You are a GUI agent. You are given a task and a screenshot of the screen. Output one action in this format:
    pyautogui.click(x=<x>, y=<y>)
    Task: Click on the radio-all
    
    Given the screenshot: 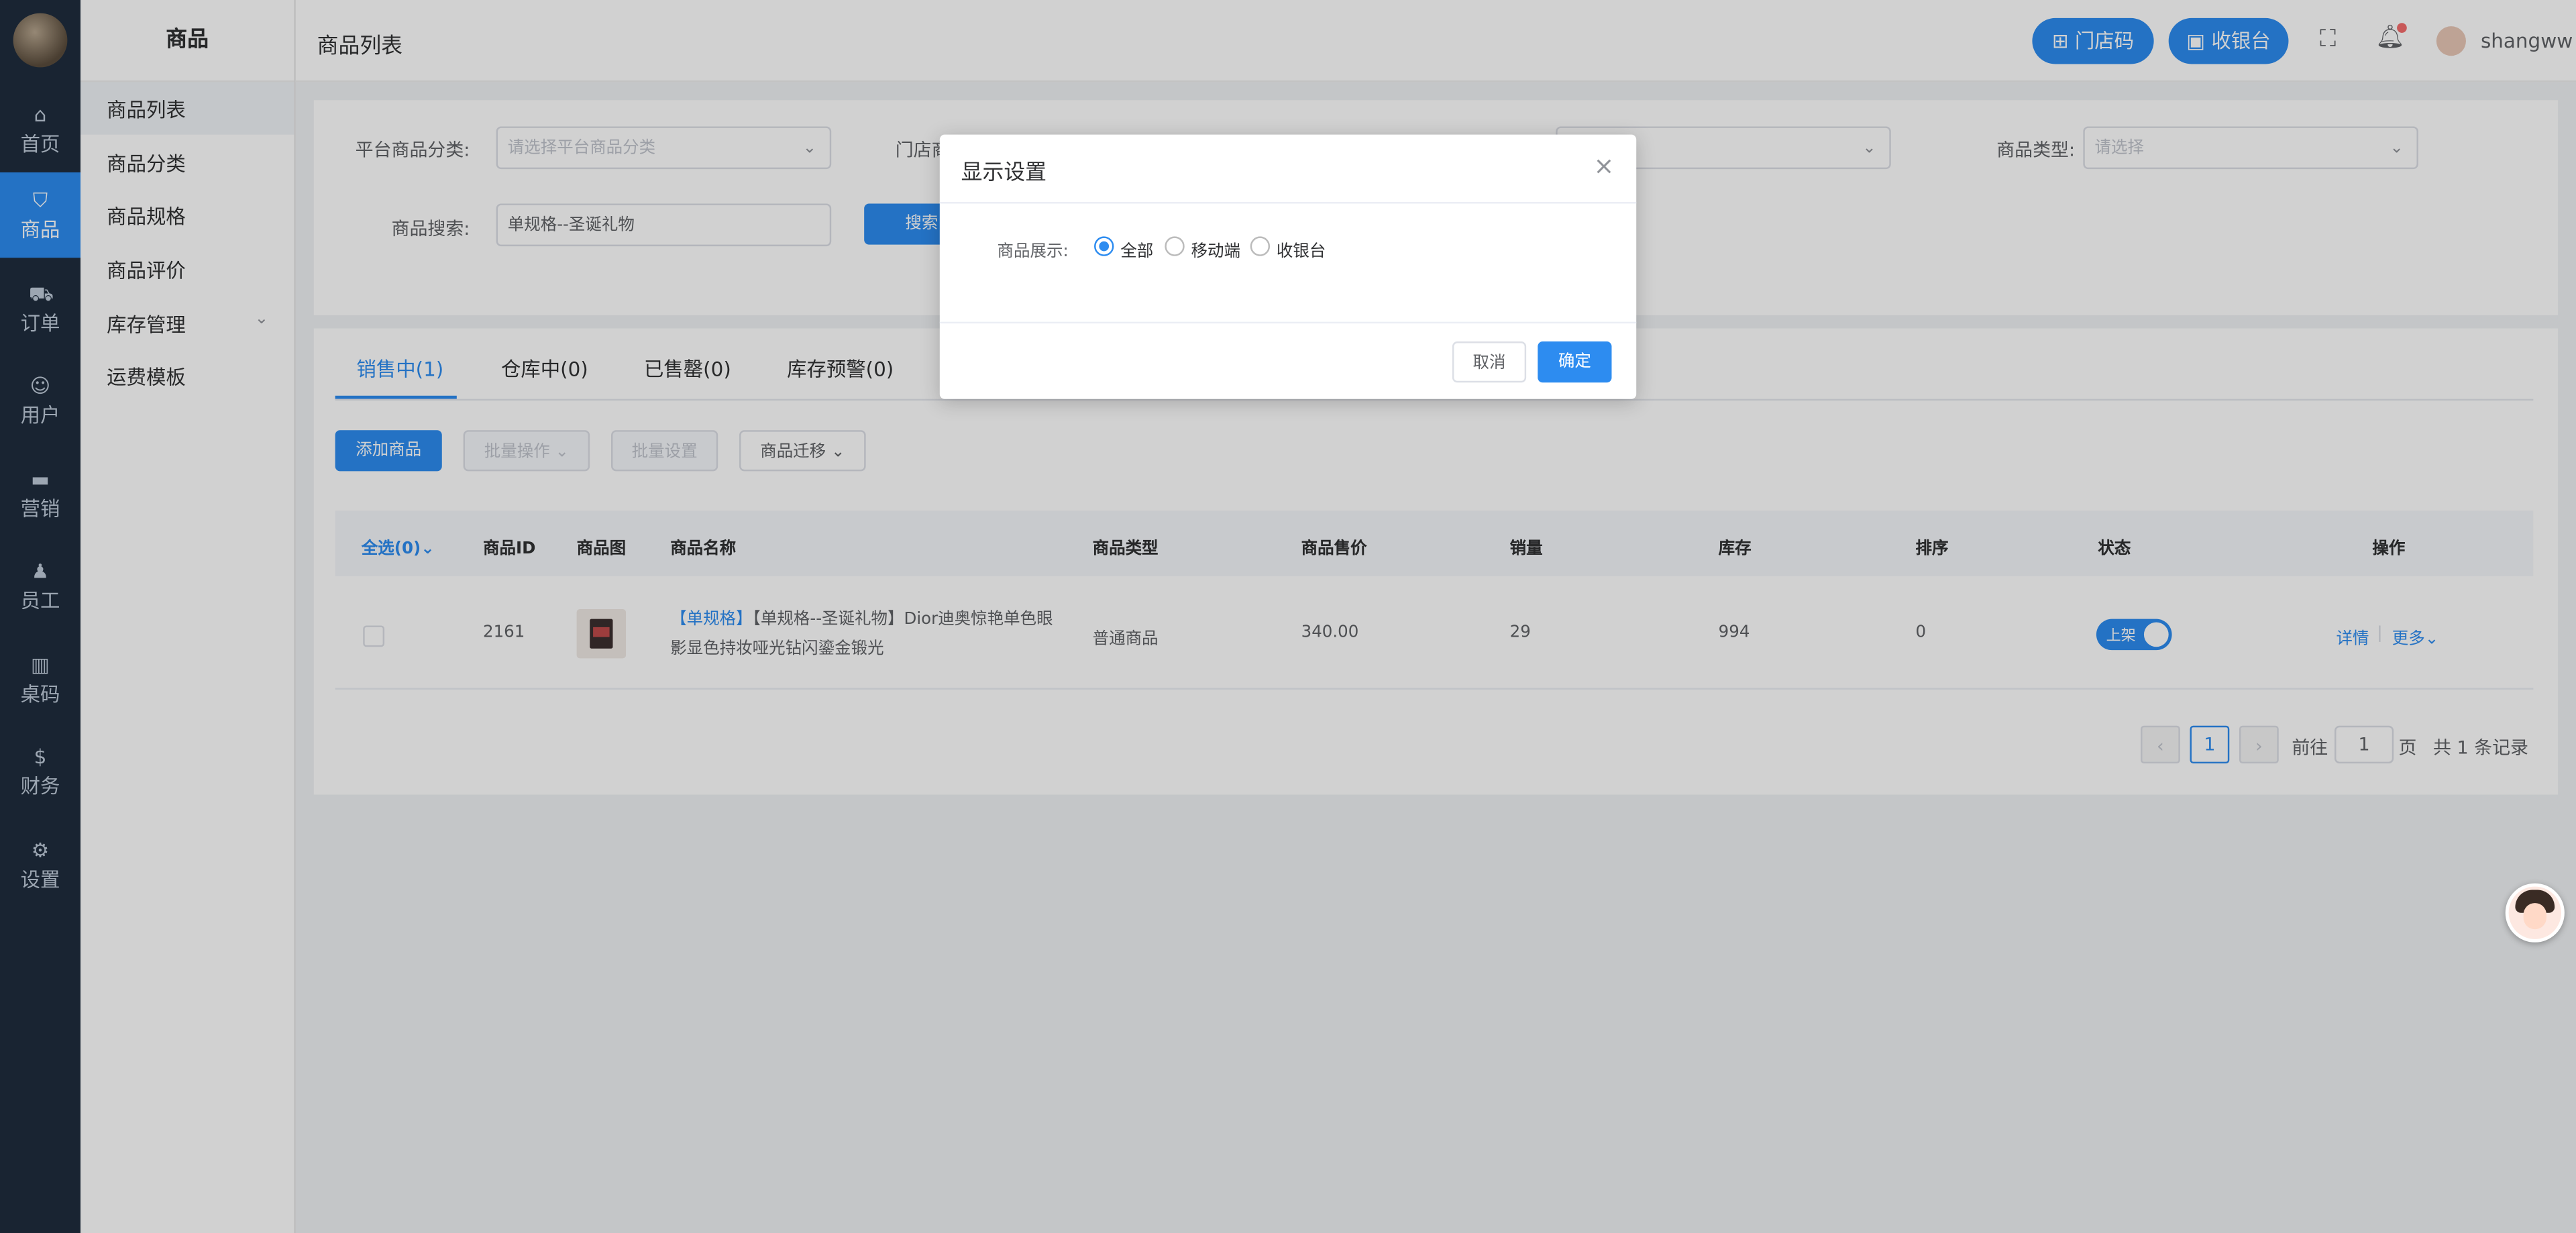 What is the action you would take?
    pyautogui.click(x=1104, y=246)
    